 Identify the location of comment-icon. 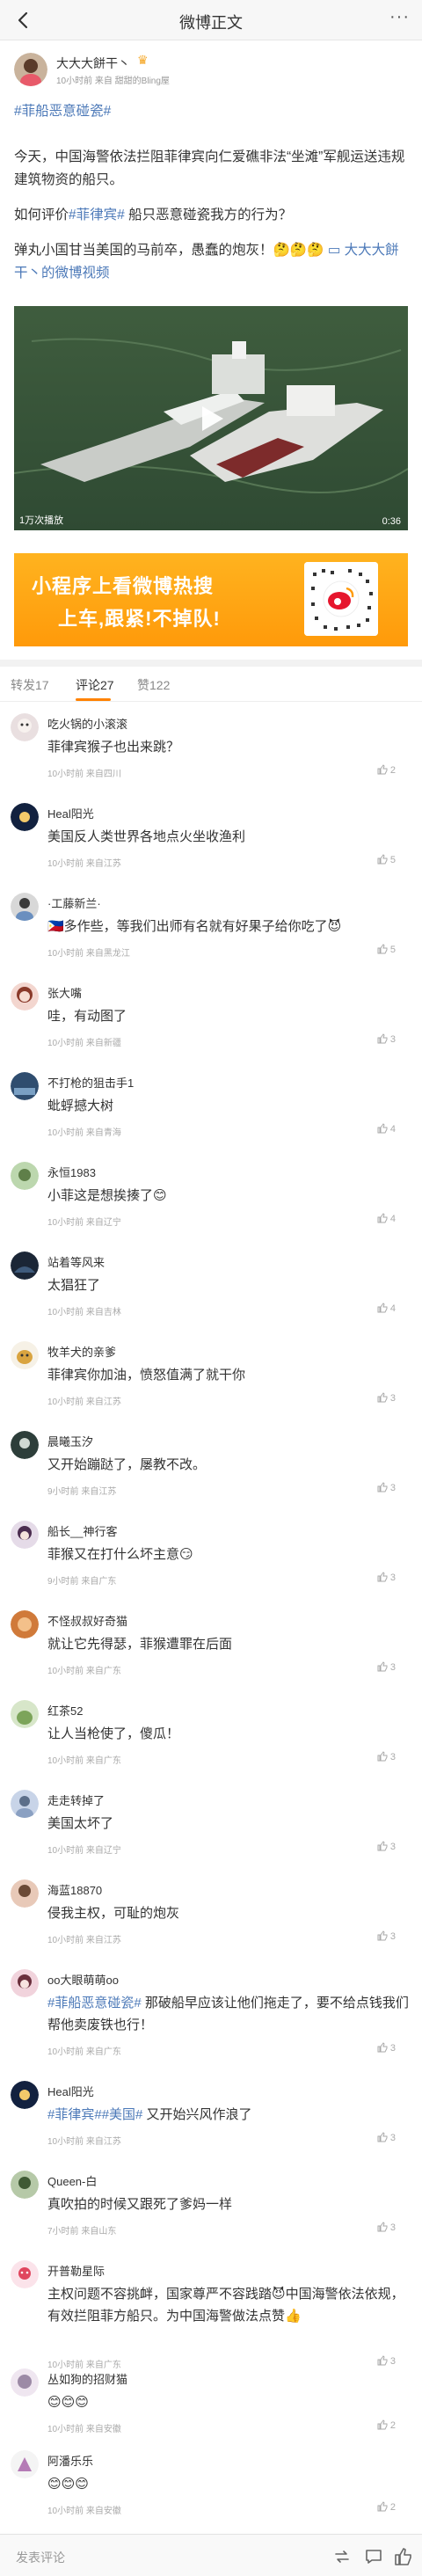
(373, 2556).